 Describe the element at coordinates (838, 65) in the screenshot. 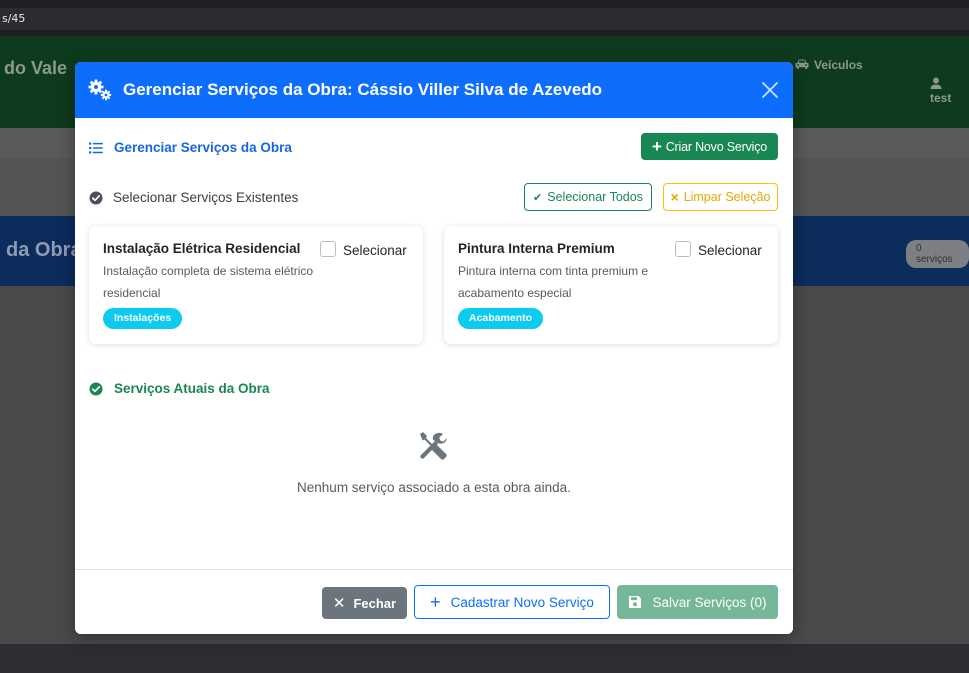

I see `background-nav-vehicles-label: Veículos` at that location.